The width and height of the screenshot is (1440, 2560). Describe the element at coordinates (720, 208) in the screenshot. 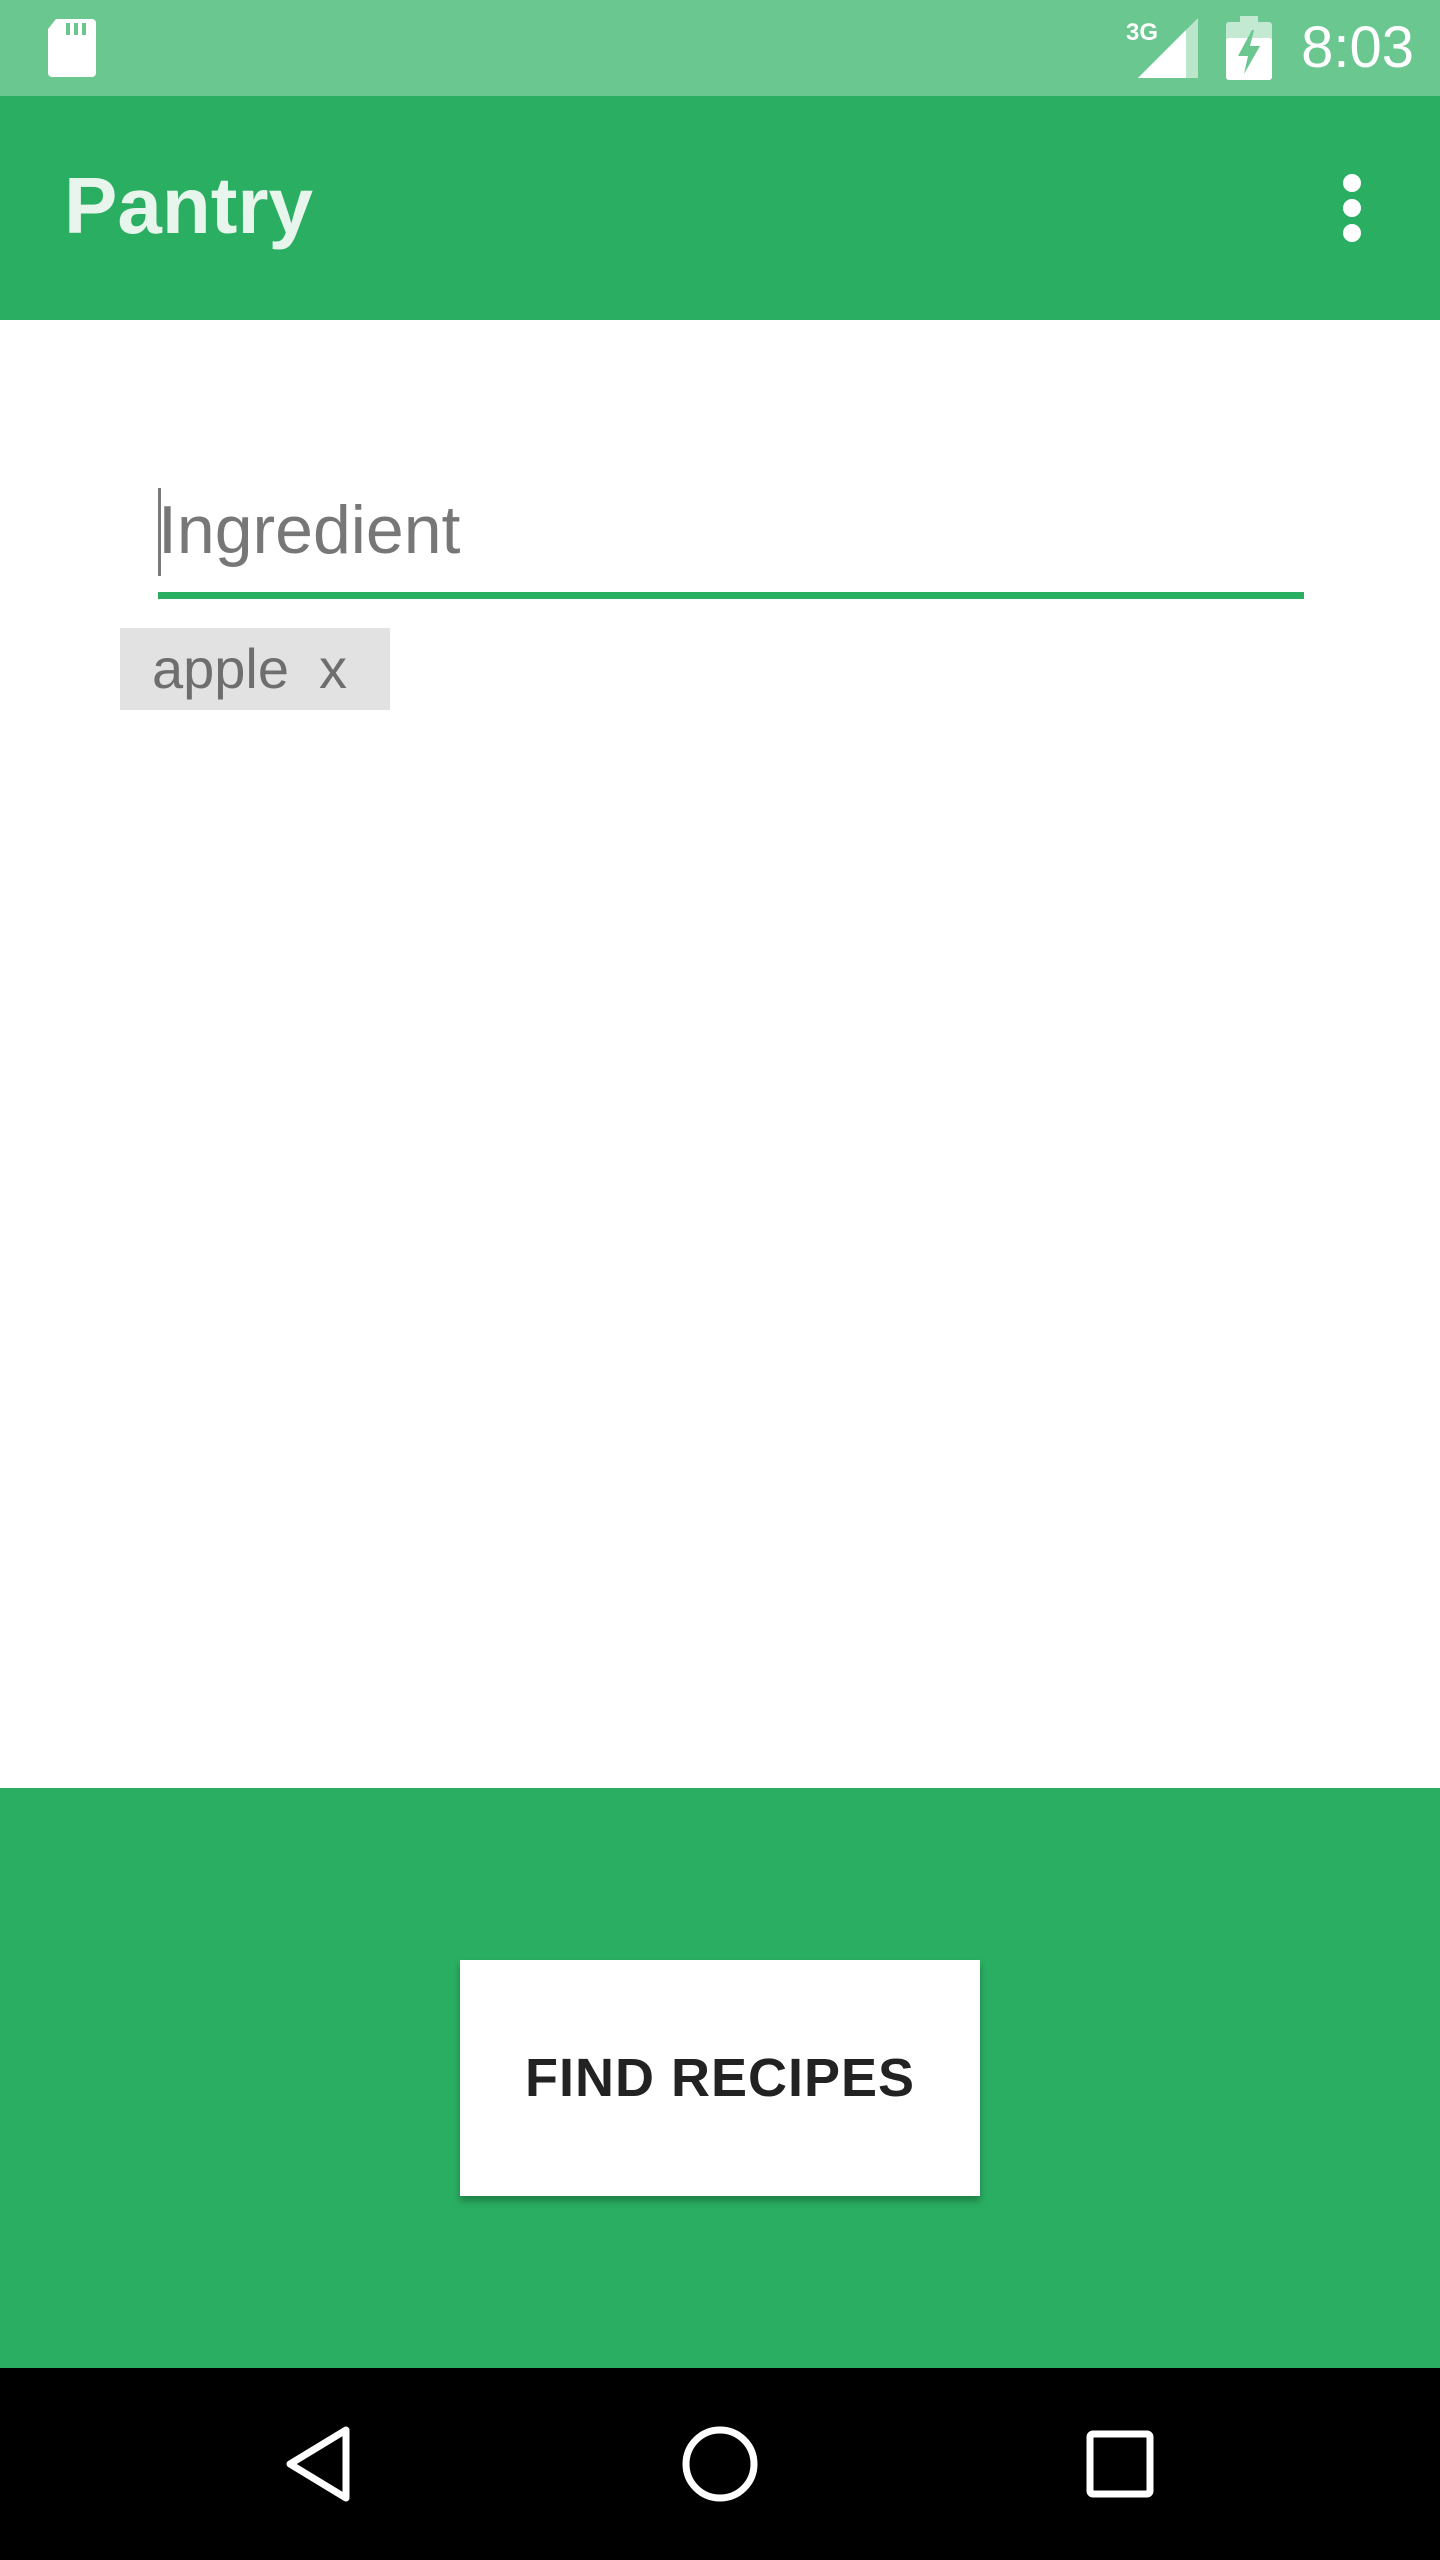

I see `app-bar: Pantry` at that location.